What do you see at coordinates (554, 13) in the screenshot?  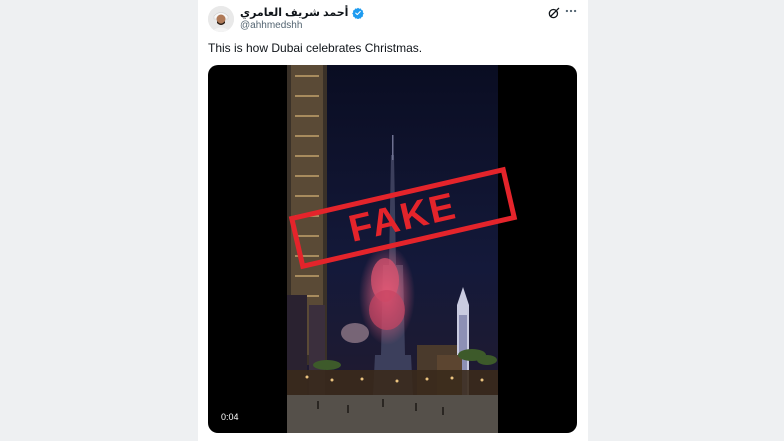 I see `grok-icon` at bounding box center [554, 13].